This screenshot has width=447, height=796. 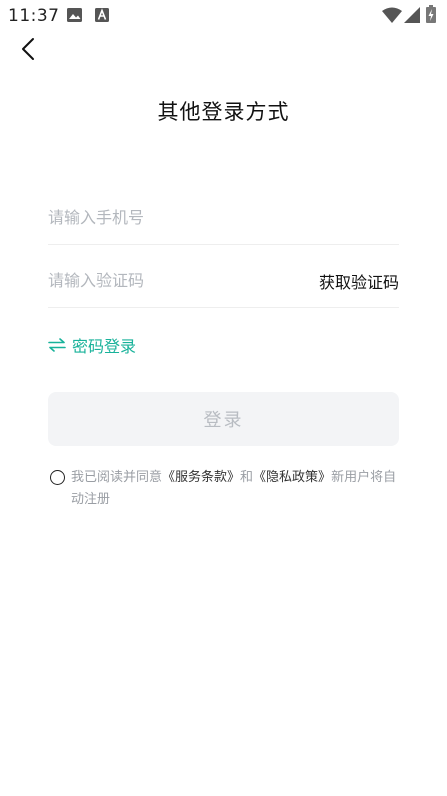 What do you see at coordinates (173, 217) in the screenshot?
I see `phone-input` at bounding box center [173, 217].